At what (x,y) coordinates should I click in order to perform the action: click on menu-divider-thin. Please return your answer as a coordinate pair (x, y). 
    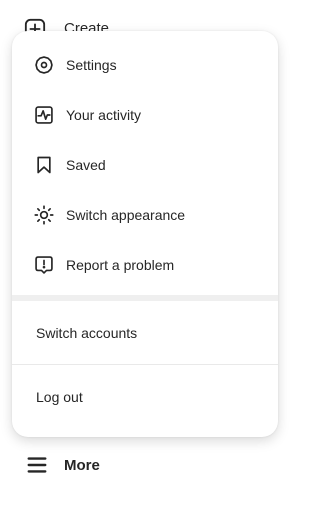
    Looking at the image, I should click on (145, 364).